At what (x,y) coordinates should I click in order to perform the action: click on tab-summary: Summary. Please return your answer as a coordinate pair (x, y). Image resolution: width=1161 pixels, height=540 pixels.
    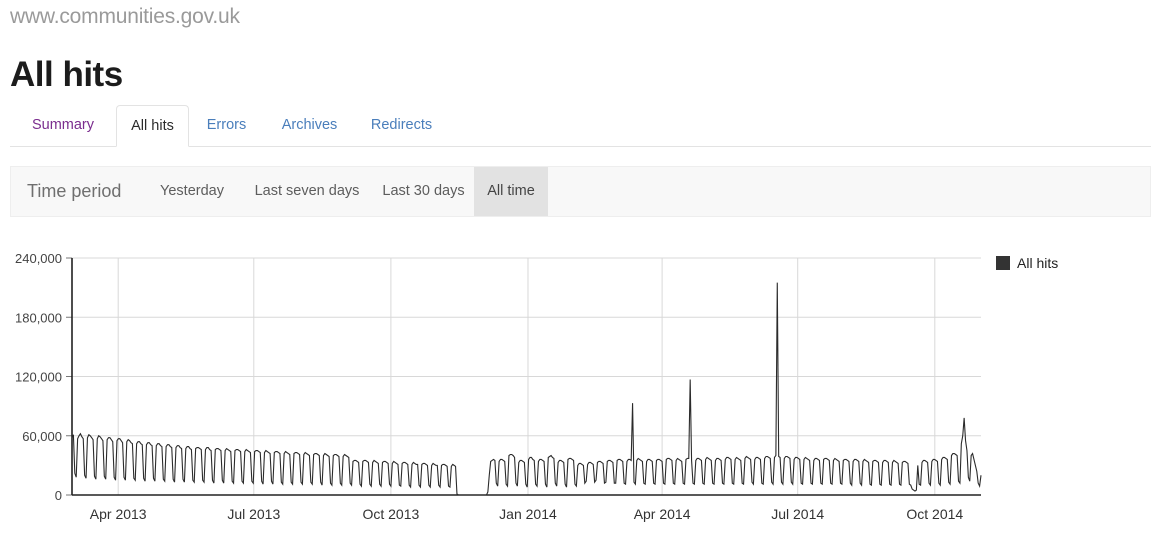
    Looking at the image, I should click on (63, 126).